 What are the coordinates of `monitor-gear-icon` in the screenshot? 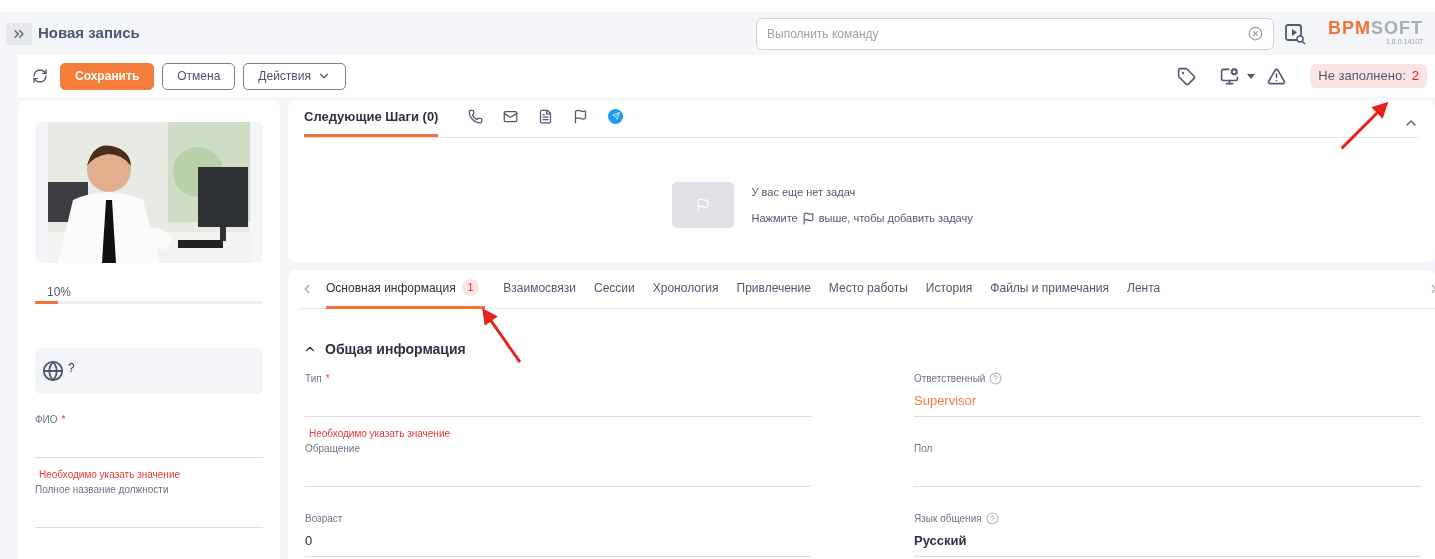 It's located at (1230, 76).